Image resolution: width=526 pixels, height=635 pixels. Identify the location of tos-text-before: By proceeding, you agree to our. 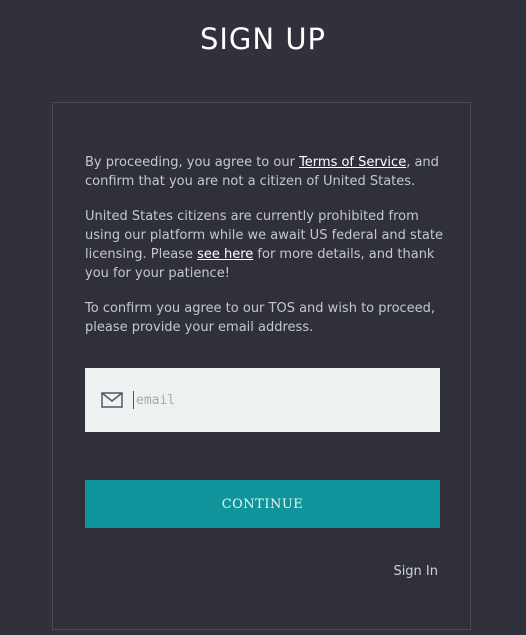
(192, 162).